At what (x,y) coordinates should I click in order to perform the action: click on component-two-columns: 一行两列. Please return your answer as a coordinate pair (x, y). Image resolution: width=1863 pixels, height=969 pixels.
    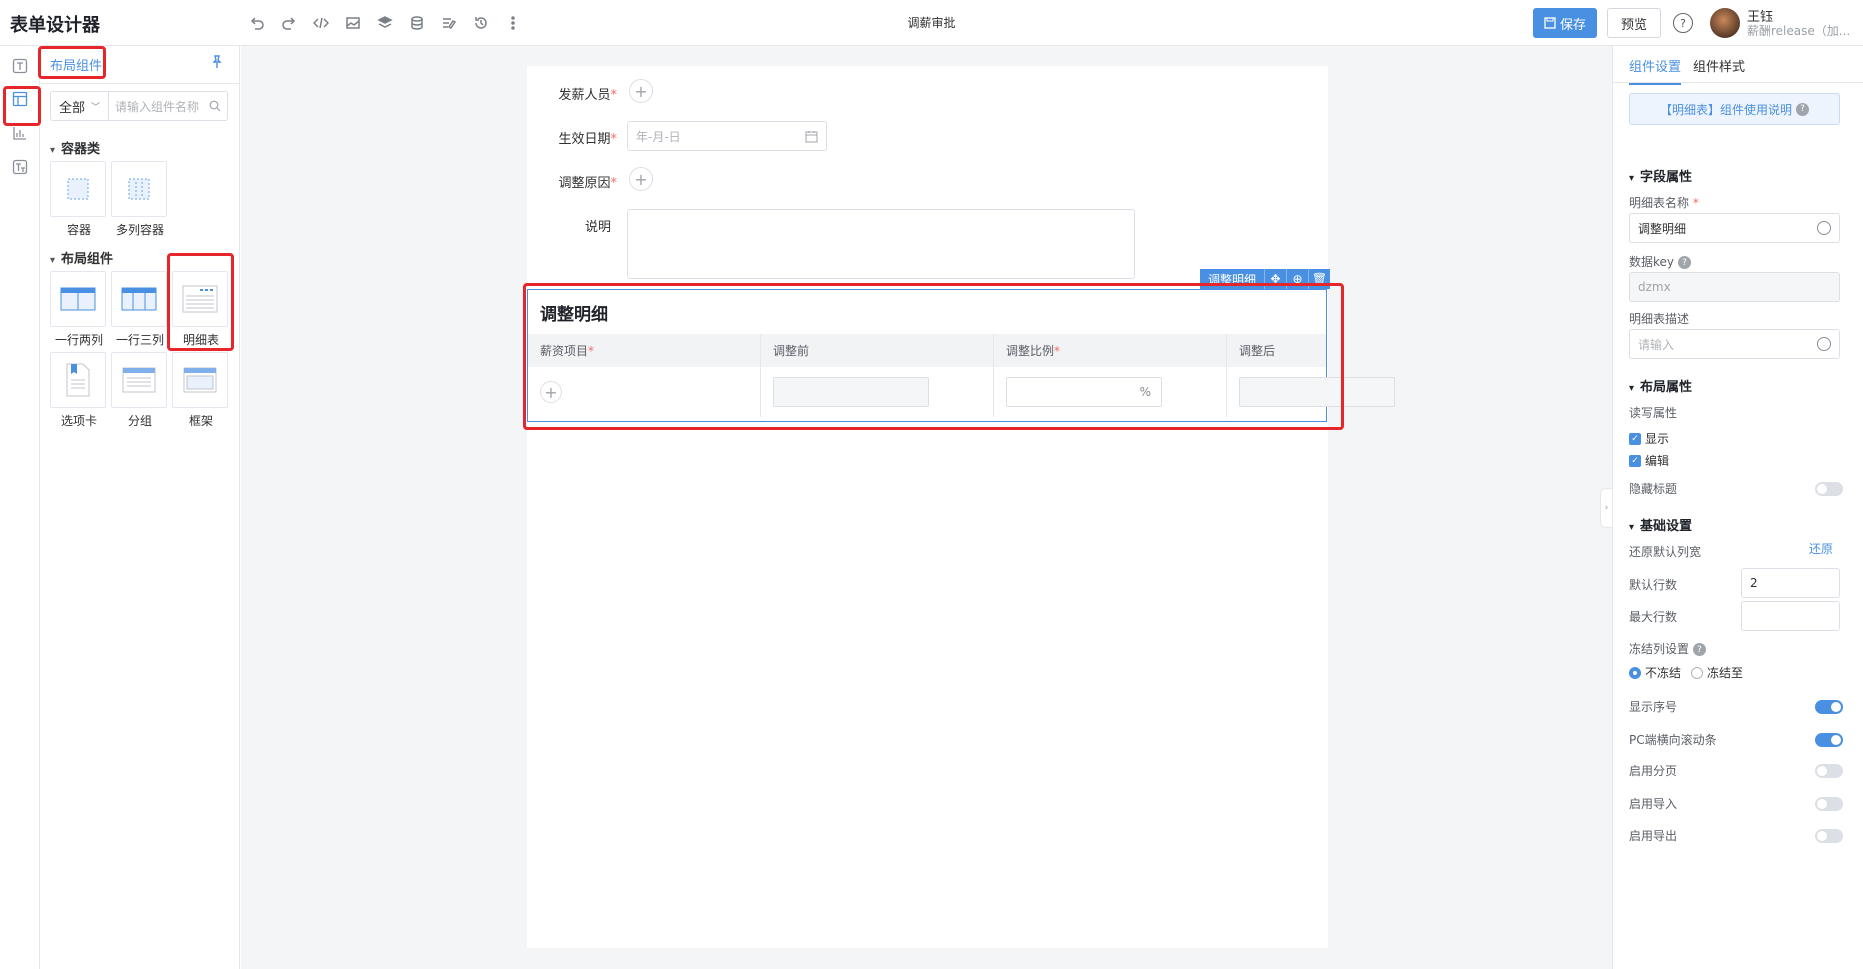
    Looking at the image, I should click on (79, 309).